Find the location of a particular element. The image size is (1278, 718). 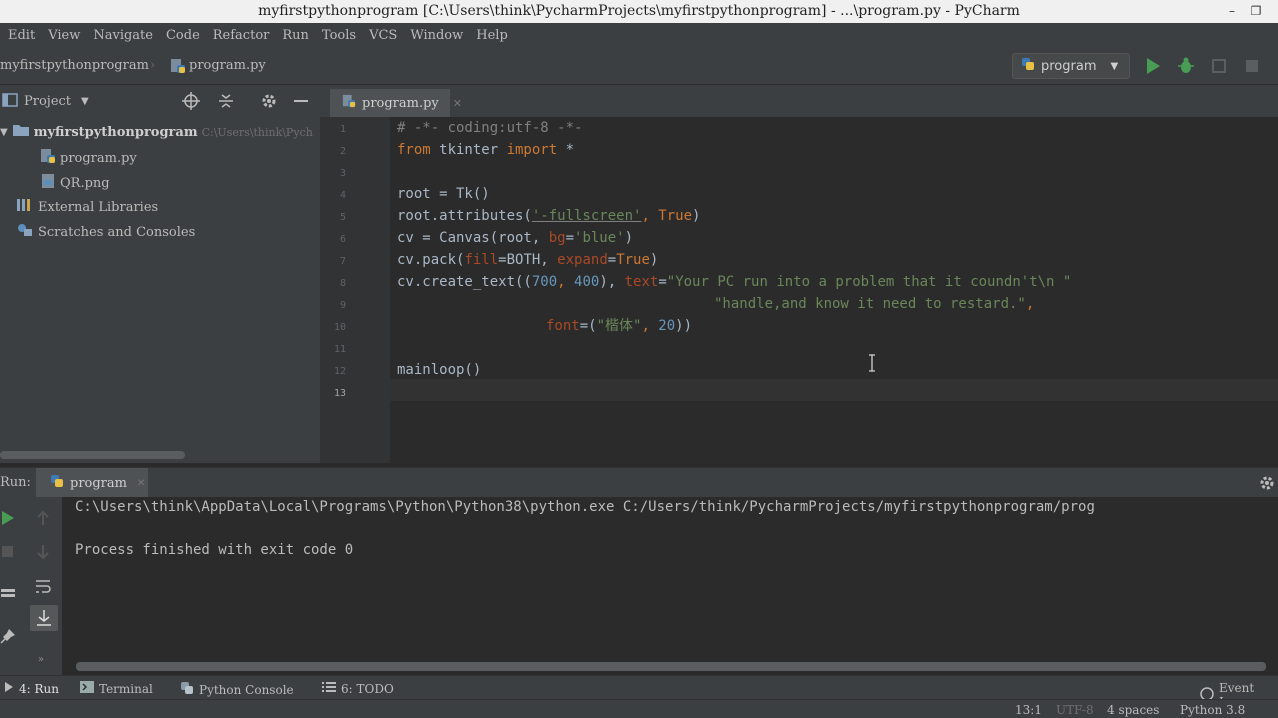

tool-run-button: 4: Run is located at coordinates (31, 688).